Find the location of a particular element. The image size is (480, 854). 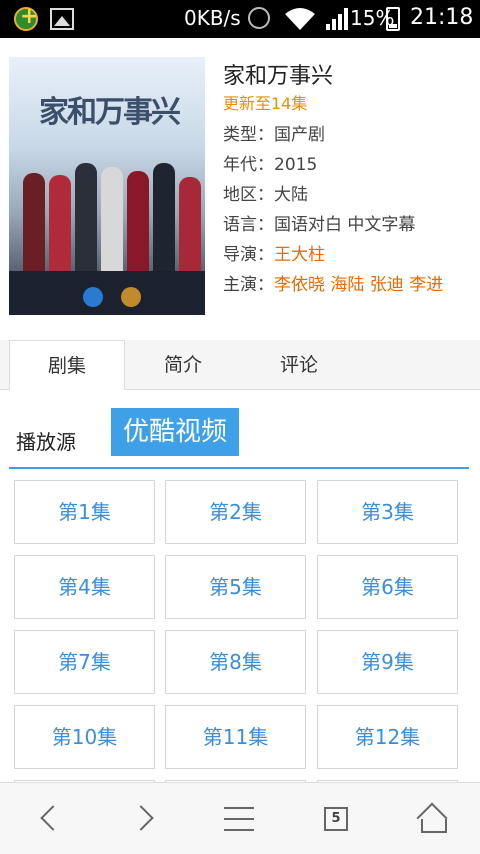

episode-button: 第2集 is located at coordinates (235, 512).